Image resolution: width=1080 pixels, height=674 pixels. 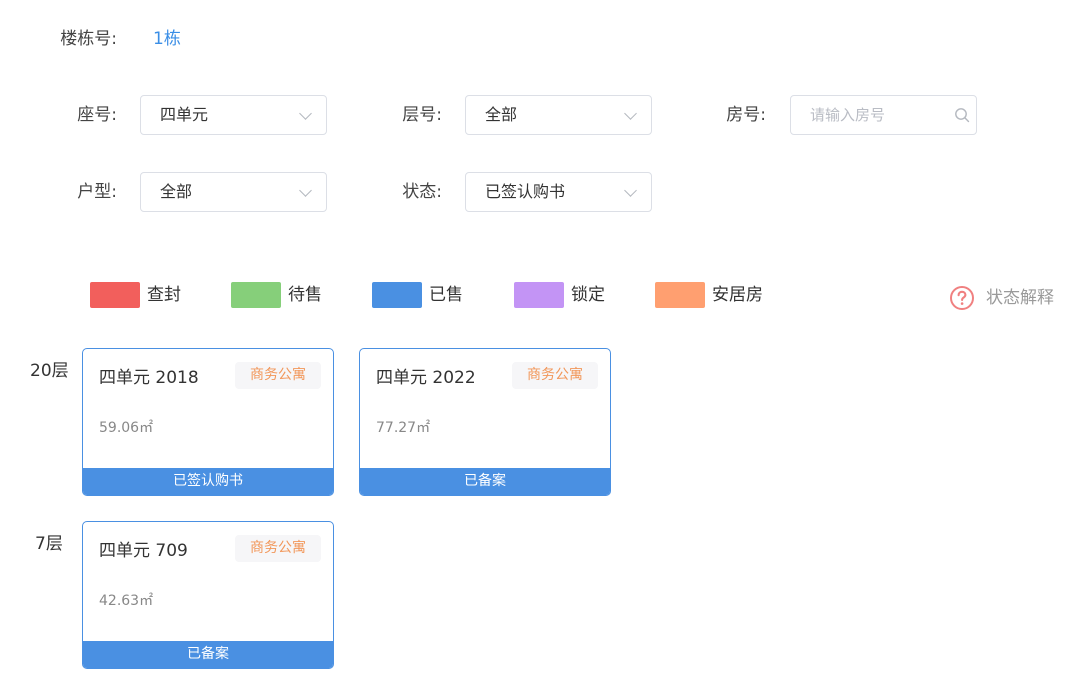 What do you see at coordinates (126, 428) in the screenshot?
I see `unit-area: 59.06㎡` at bounding box center [126, 428].